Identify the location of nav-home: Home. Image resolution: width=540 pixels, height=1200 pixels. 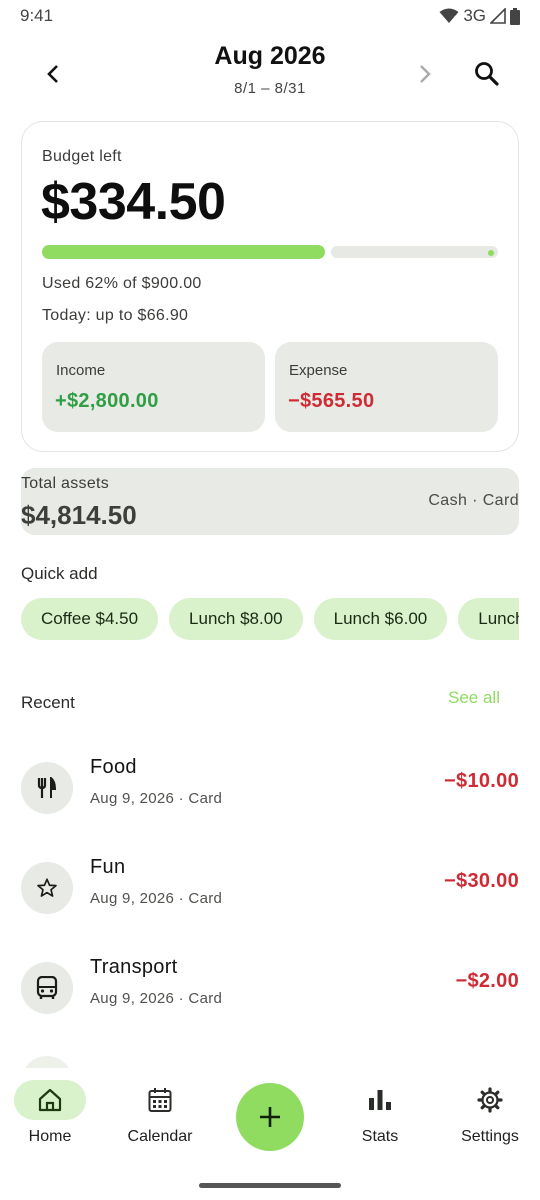
(50, 1113).